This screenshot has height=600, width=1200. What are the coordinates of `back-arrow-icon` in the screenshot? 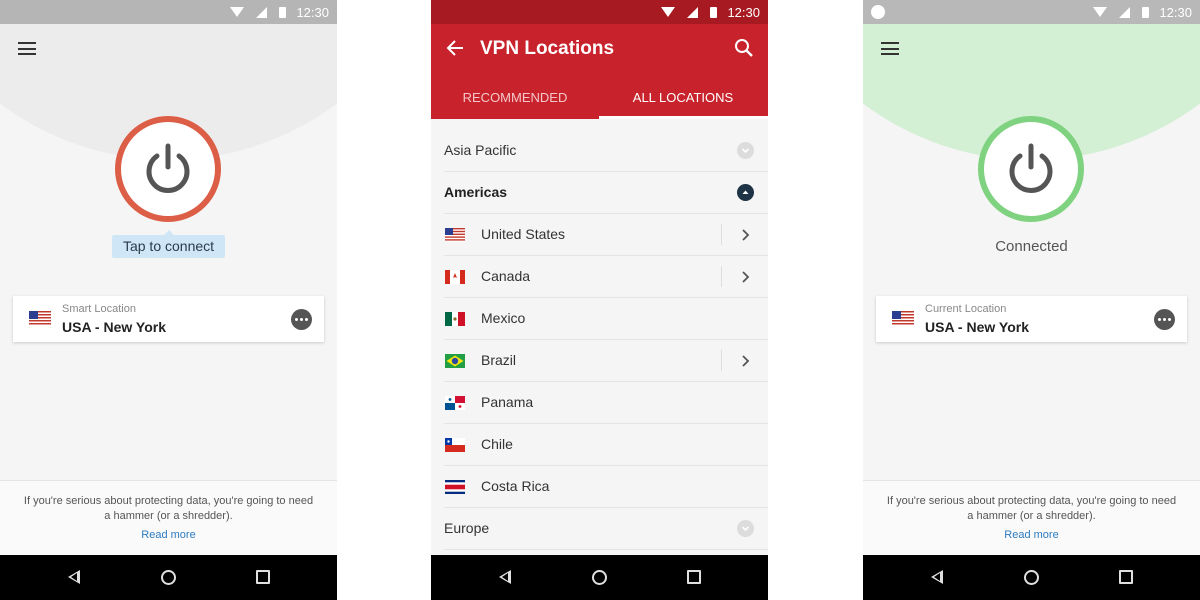 It's located at (455, 48).